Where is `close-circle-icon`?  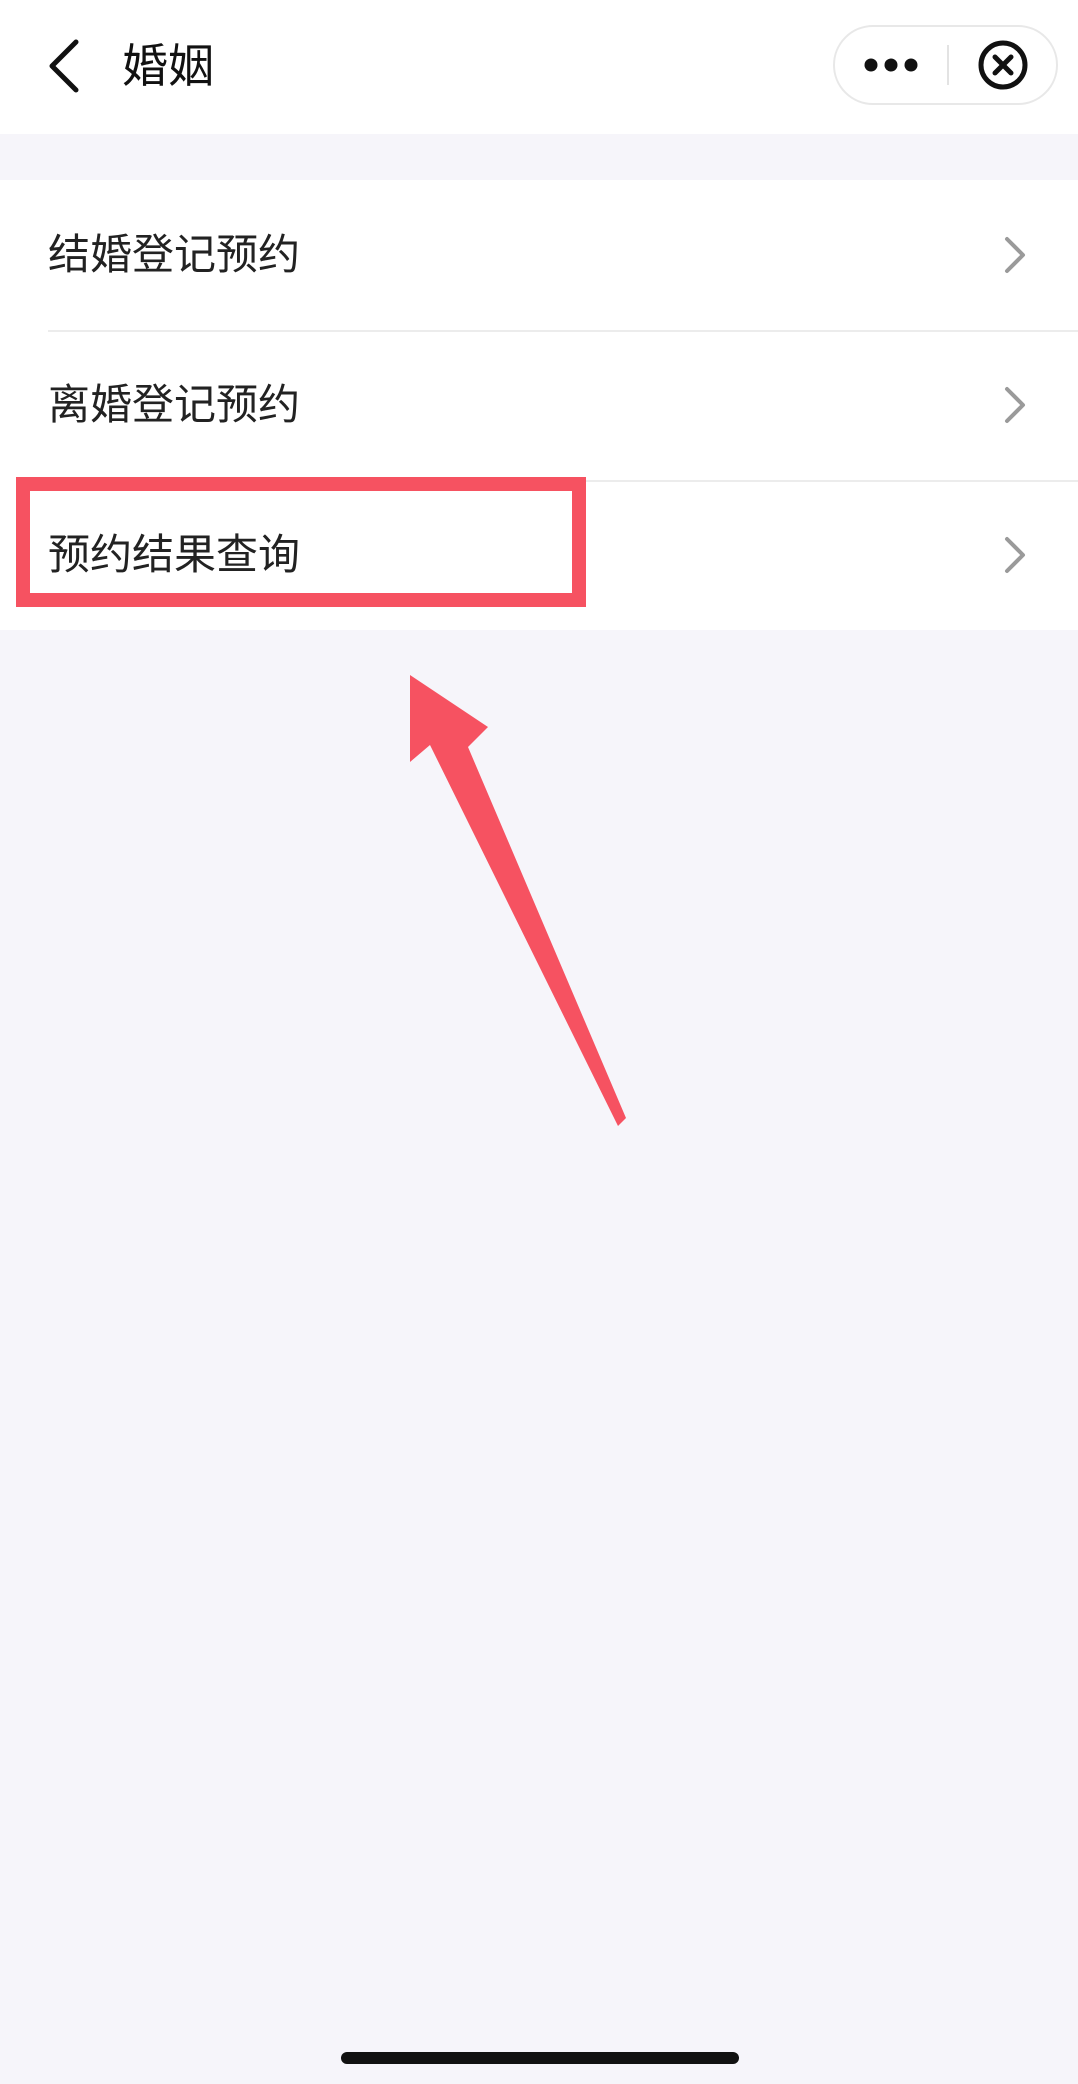 close-circle-icon is located at coordinates (1002, 65).